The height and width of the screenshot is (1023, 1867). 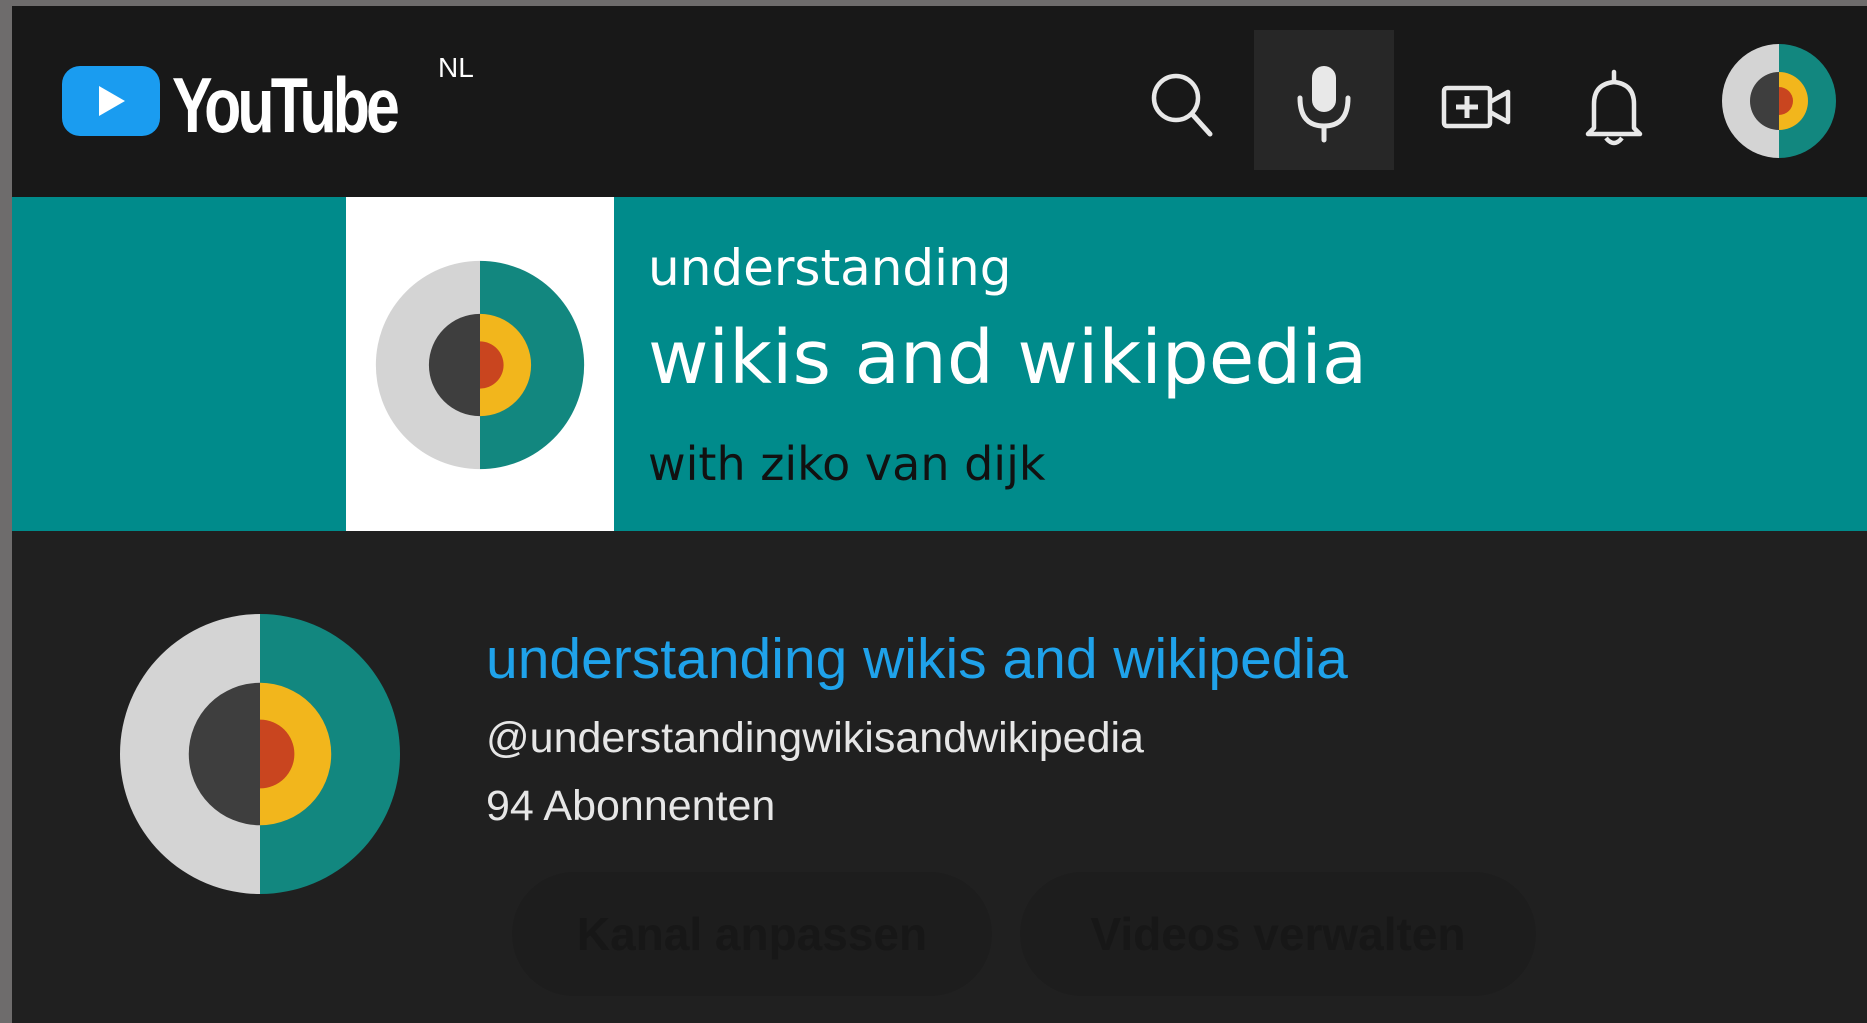 What do you see at coordinates (847, 464) in the screenshot?
I see `banner-subtitle: with ziko van dijk` at bounding box center [847, 464].